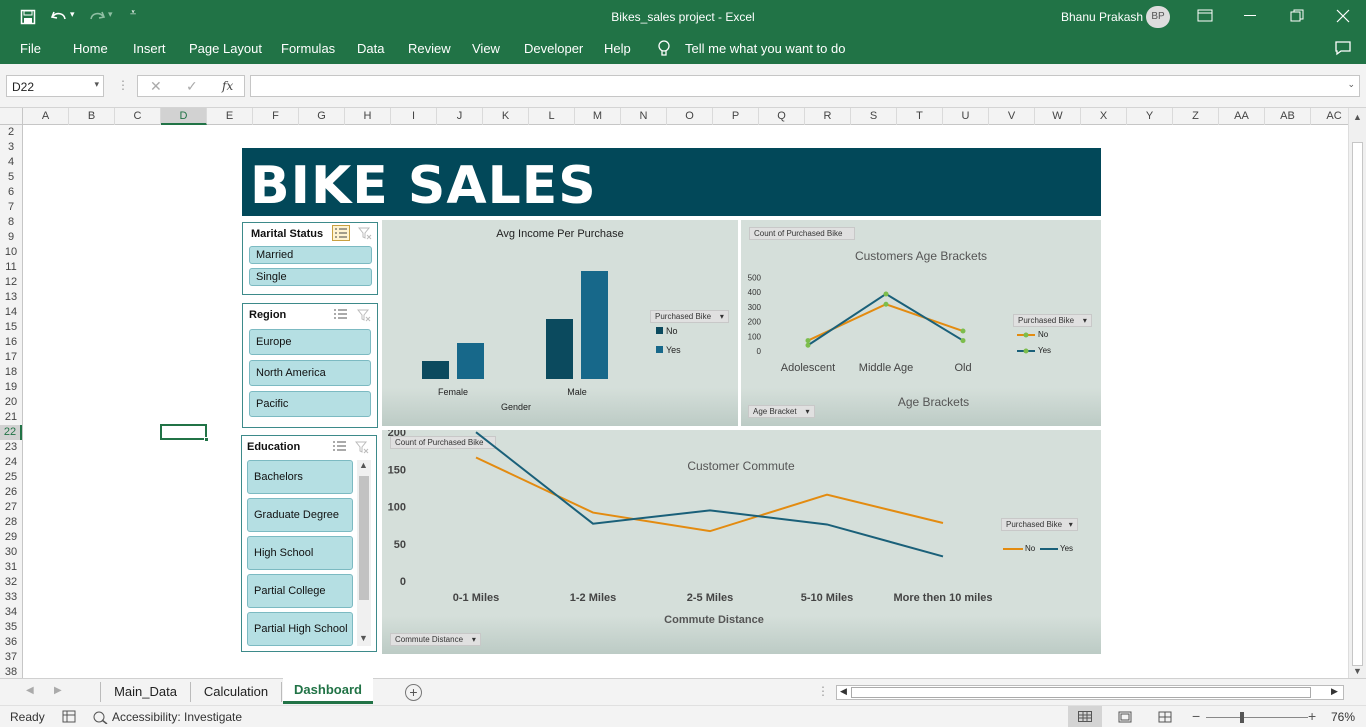  Describe the element at coordinates (1205, 16) in the screenshot. I see `ribbon-display-options-icon` at that location.